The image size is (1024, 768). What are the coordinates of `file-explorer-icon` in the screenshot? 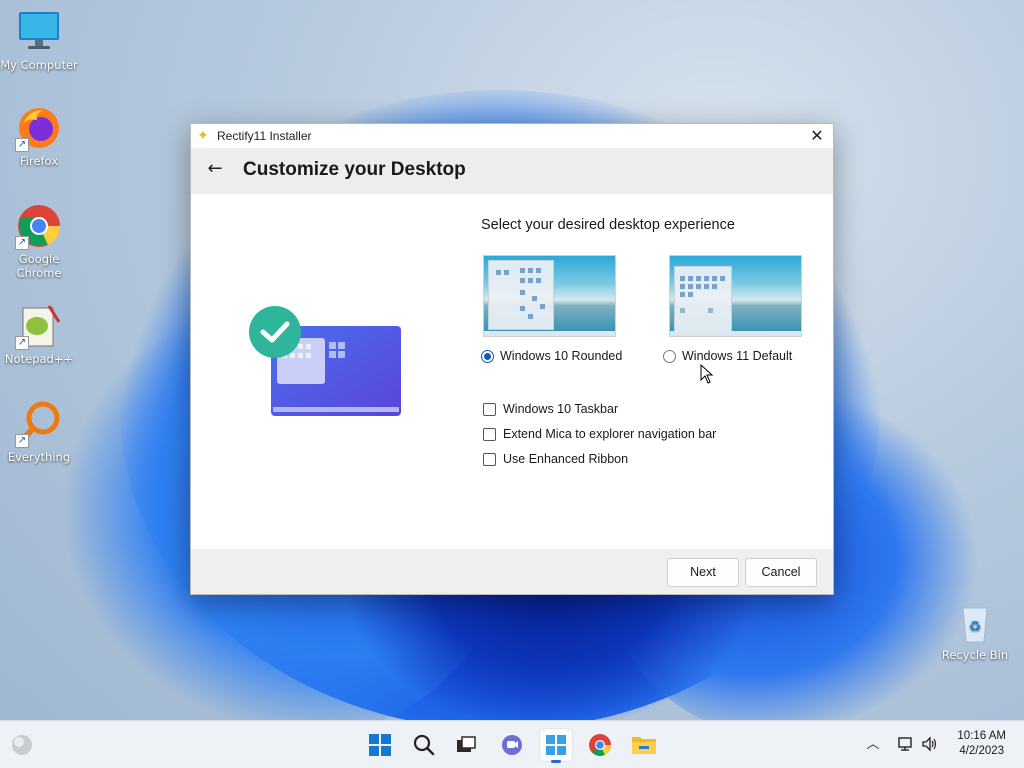 It's located at (644, 745).